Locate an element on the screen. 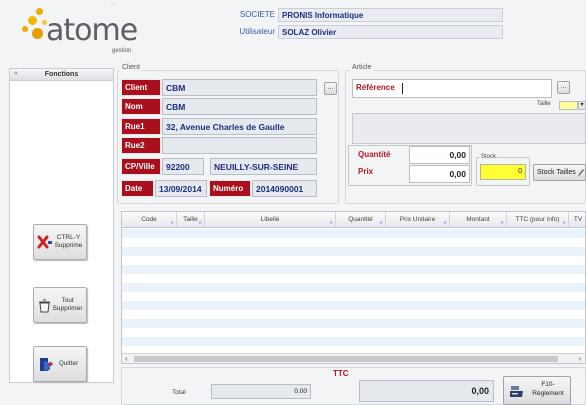 This screenshot has width=586, height=405. rue2-field is located at coordinates (239, 145).